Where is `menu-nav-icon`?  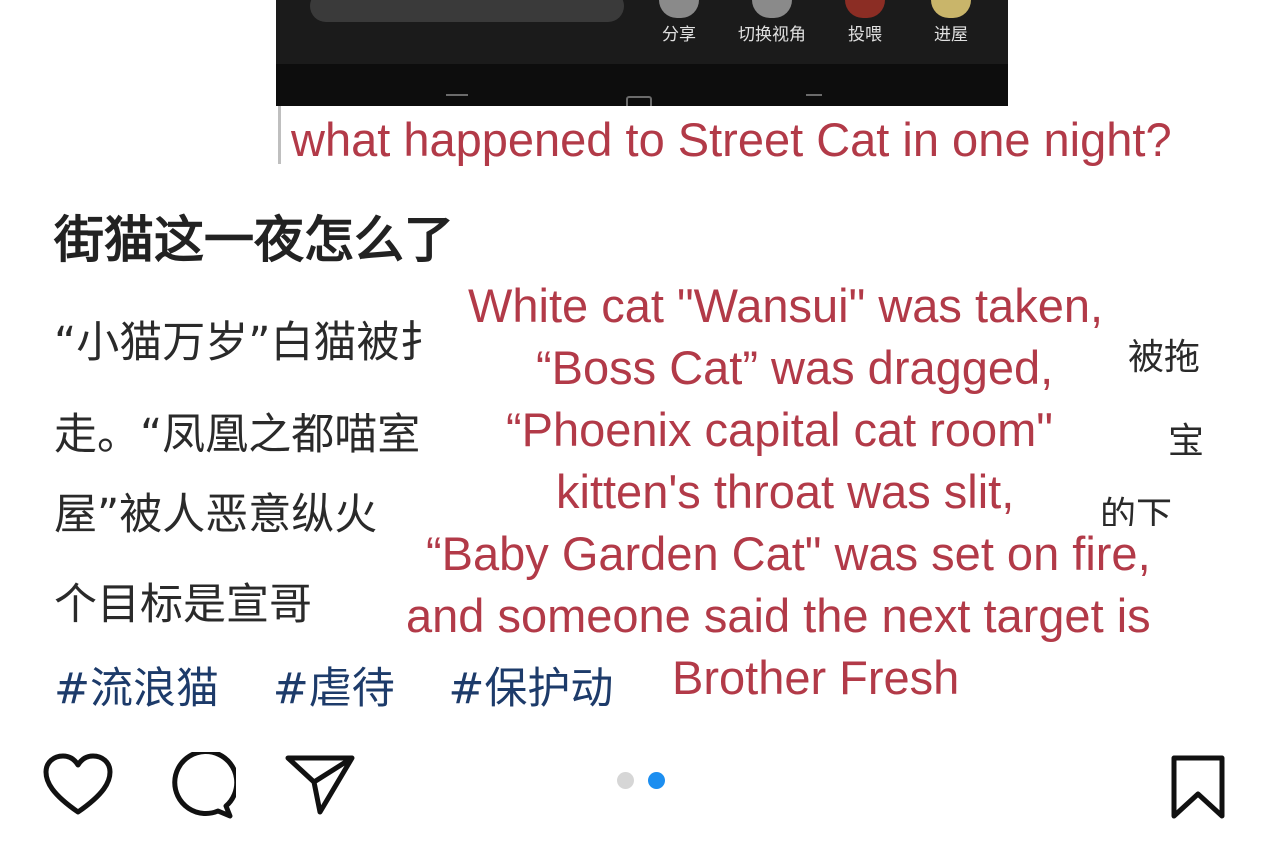
menu-nav-icon is located at coordinates (457, 99).